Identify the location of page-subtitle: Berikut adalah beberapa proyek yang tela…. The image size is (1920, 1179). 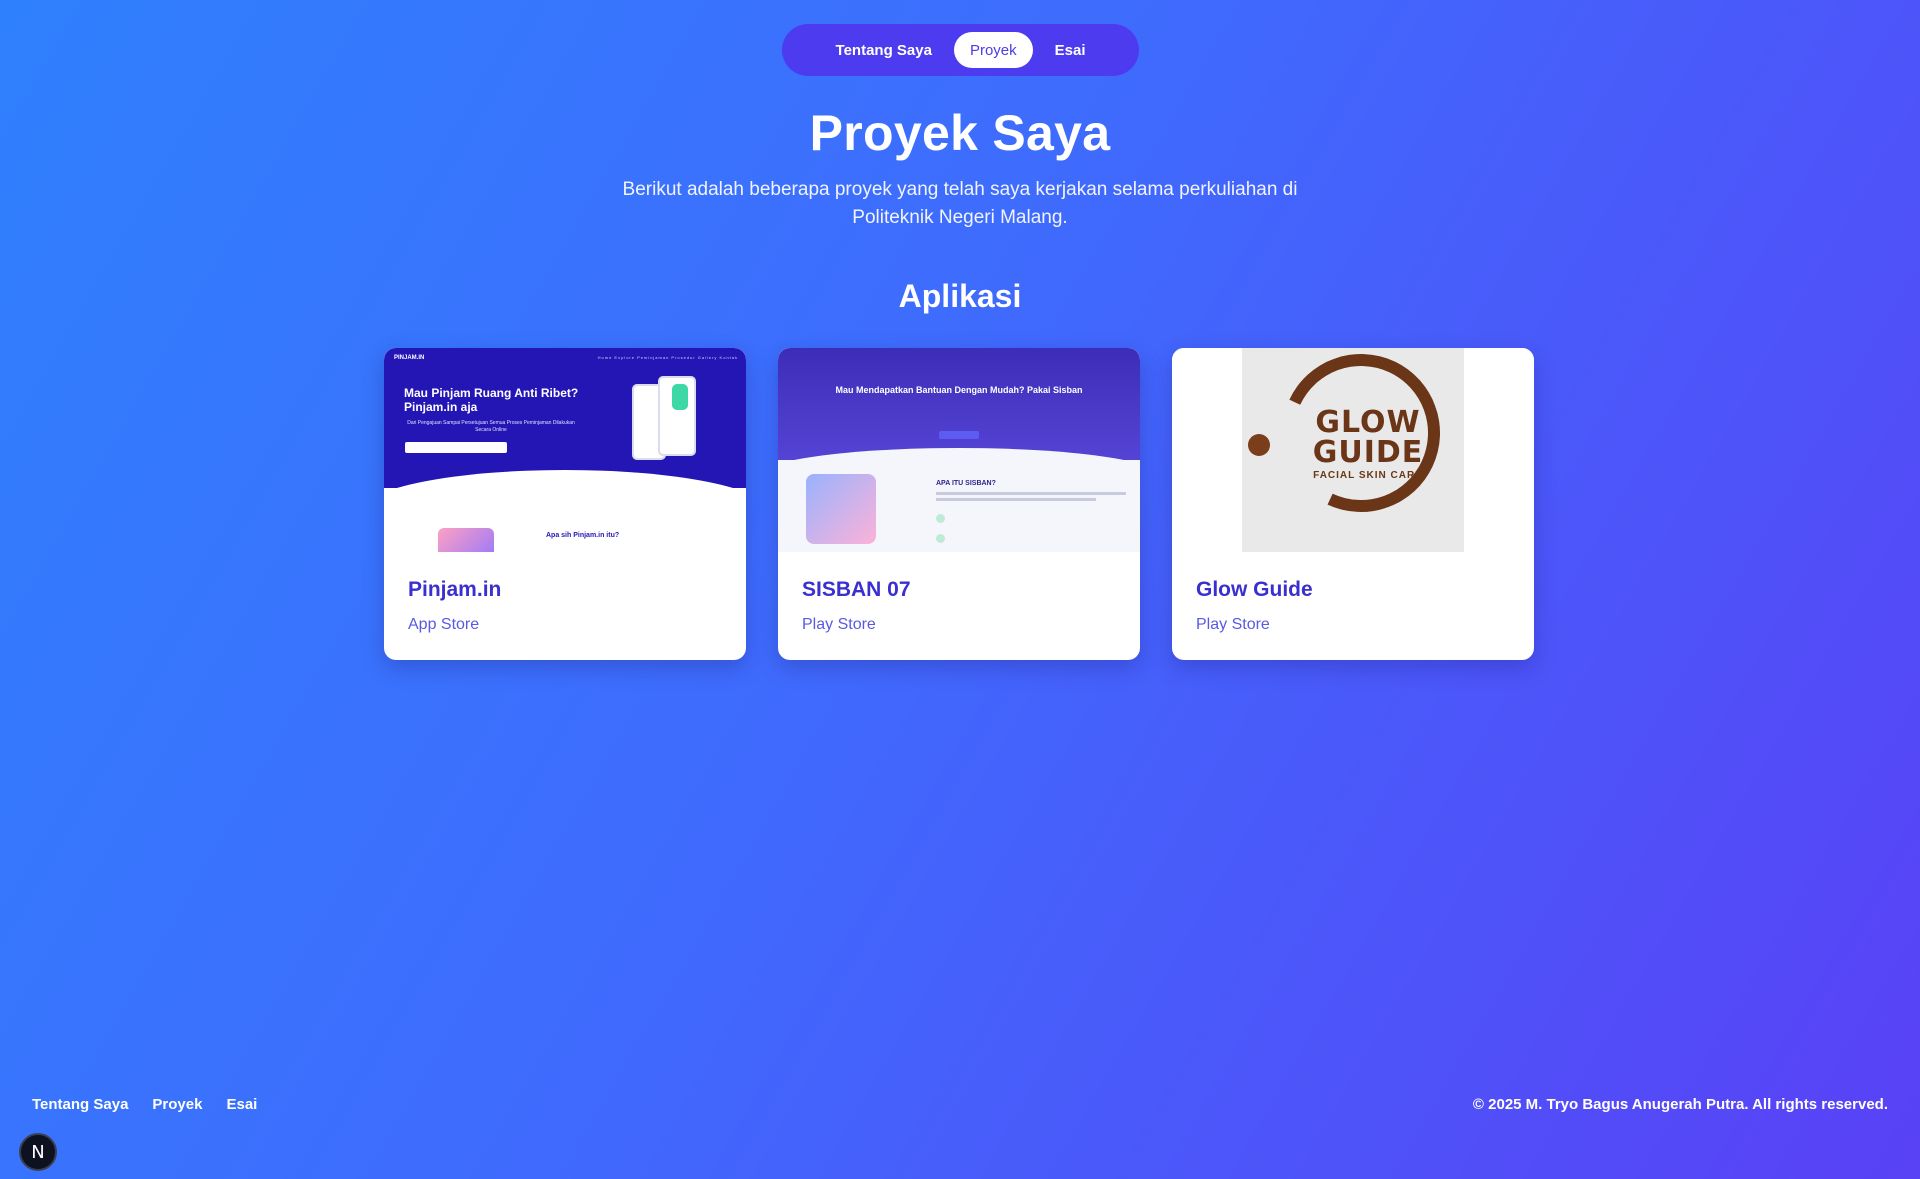
(960, 203).